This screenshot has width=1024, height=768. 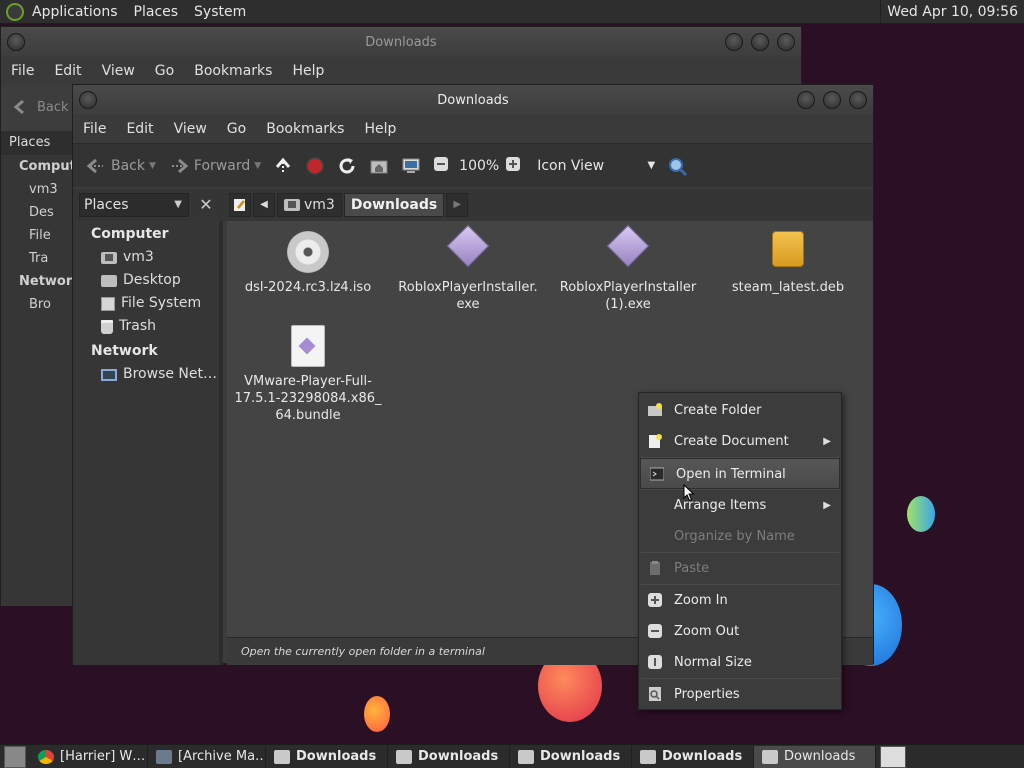 I want to click on search-icon, so click(x=677, y=166).